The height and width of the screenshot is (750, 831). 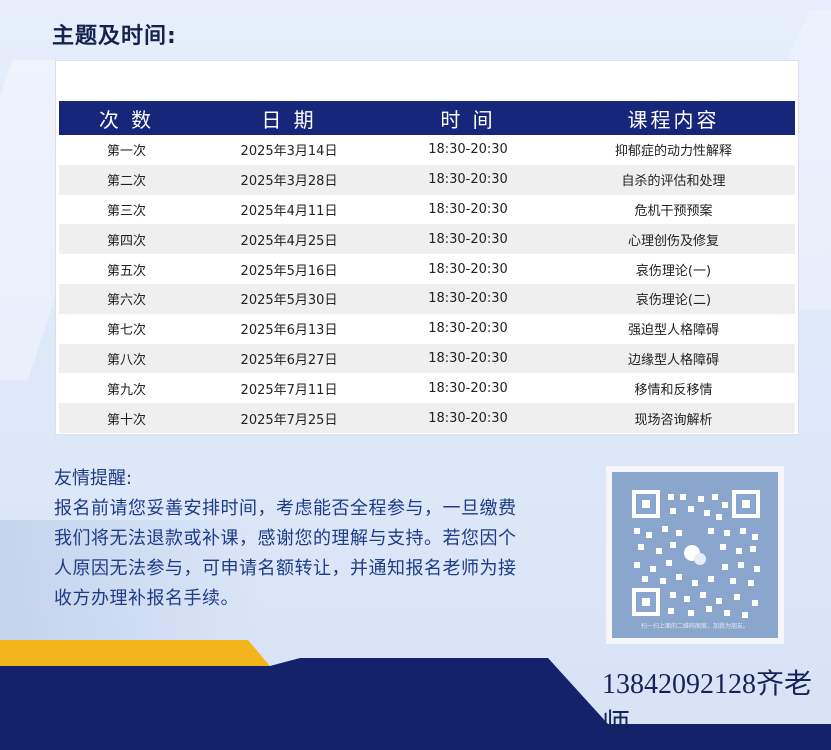 I want to click on cell-content: 强迫型人格障碍, so click(x=673, y=331).